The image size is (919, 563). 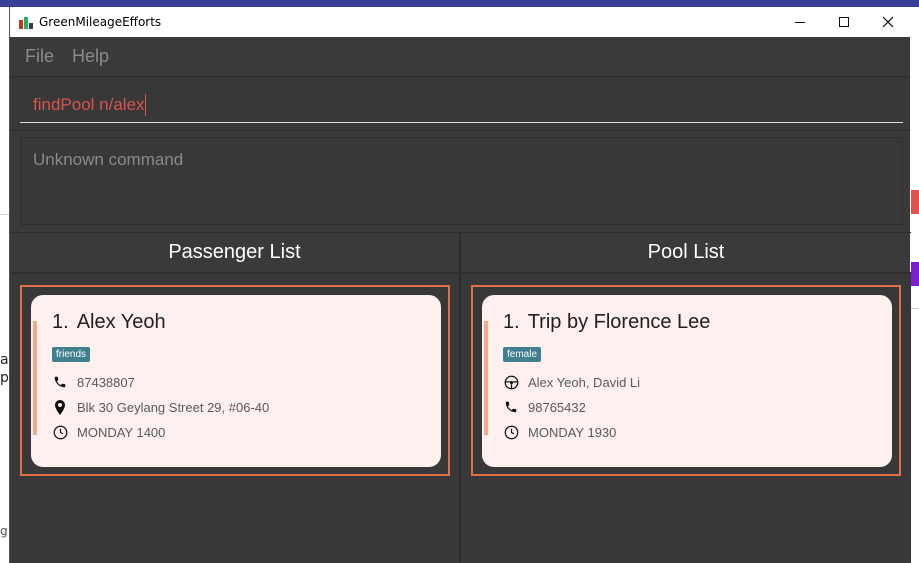 What do you see at coordinates (145, 104) in the screenshot?
I see `text-caret` at bounding box center [145, 104].